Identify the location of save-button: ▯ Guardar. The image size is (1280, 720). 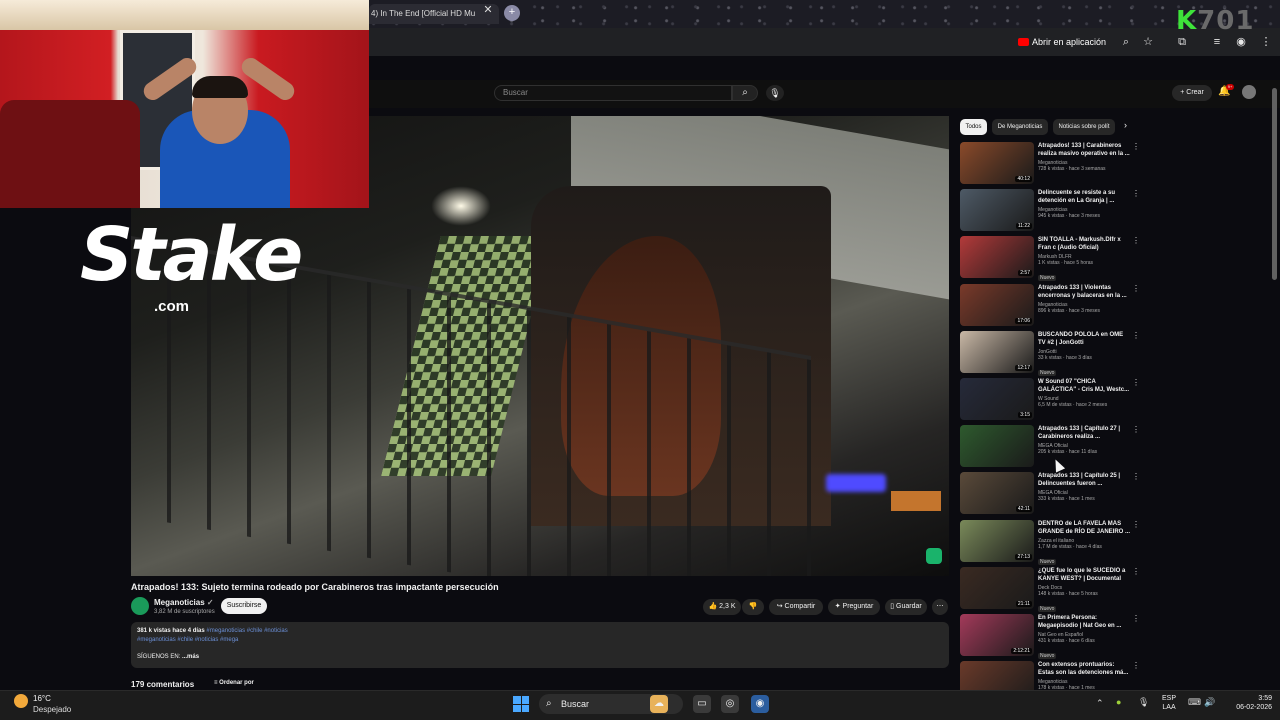
(906, 607).